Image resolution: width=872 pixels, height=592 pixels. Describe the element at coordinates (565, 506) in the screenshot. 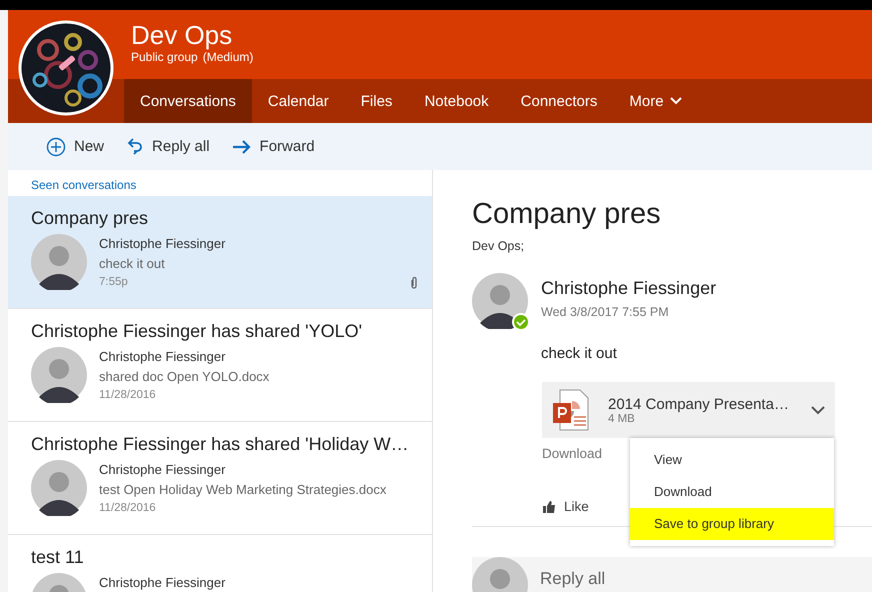

I see `like-button: Like` at that location.